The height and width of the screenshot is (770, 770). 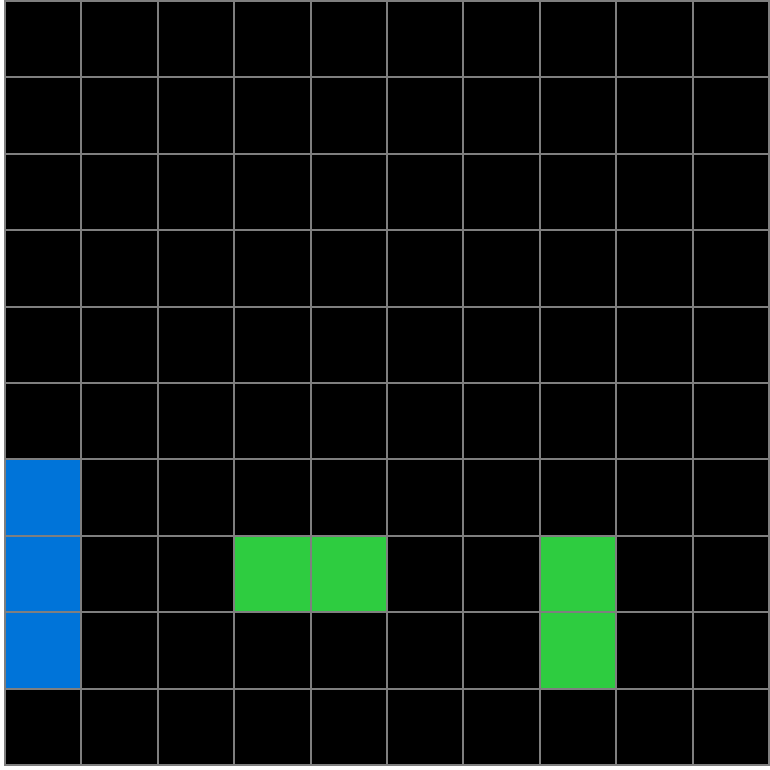 What do you see at coordinates (43, 268) in the screenshot?
I see `grid-cell-r3-c0` at bounding box center [43, 268].